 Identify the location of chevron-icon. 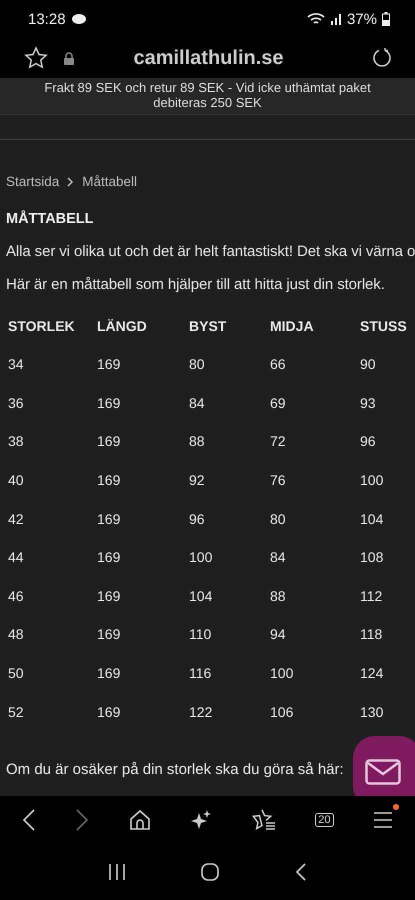
(70, 181).